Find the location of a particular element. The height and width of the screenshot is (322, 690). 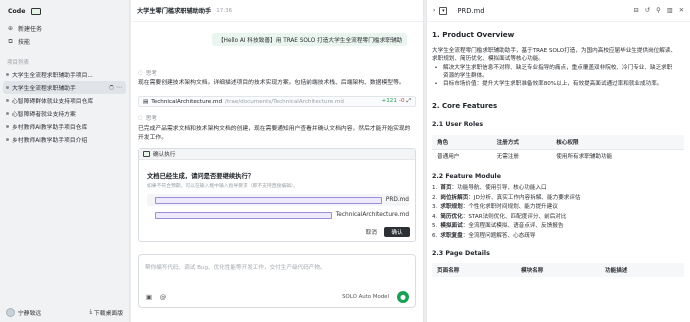

project-item: 乡村教师AI教学助手项目仓库 is located at coordinates (64, 126).